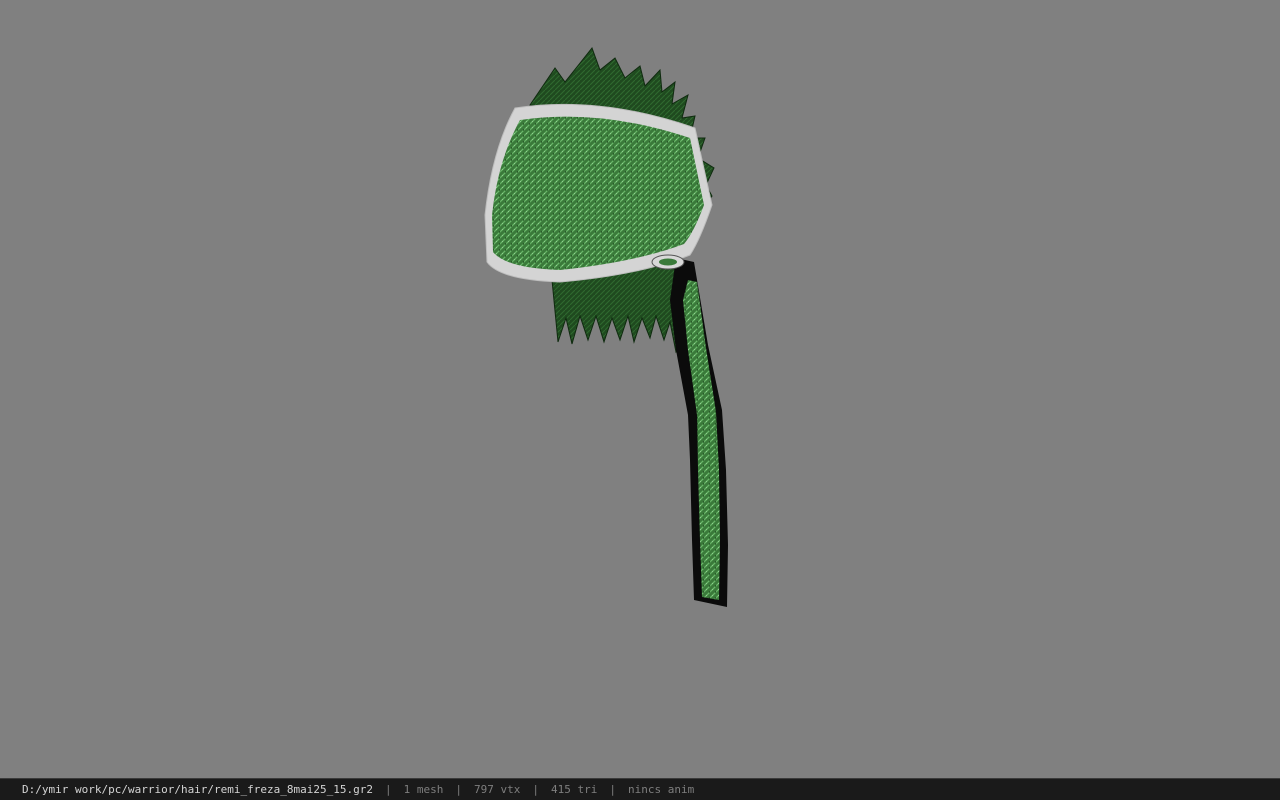  Describe the element at coordinates (423, 789) in the screenshot. I see `mesh-count-label: 1 mesh` at that location.